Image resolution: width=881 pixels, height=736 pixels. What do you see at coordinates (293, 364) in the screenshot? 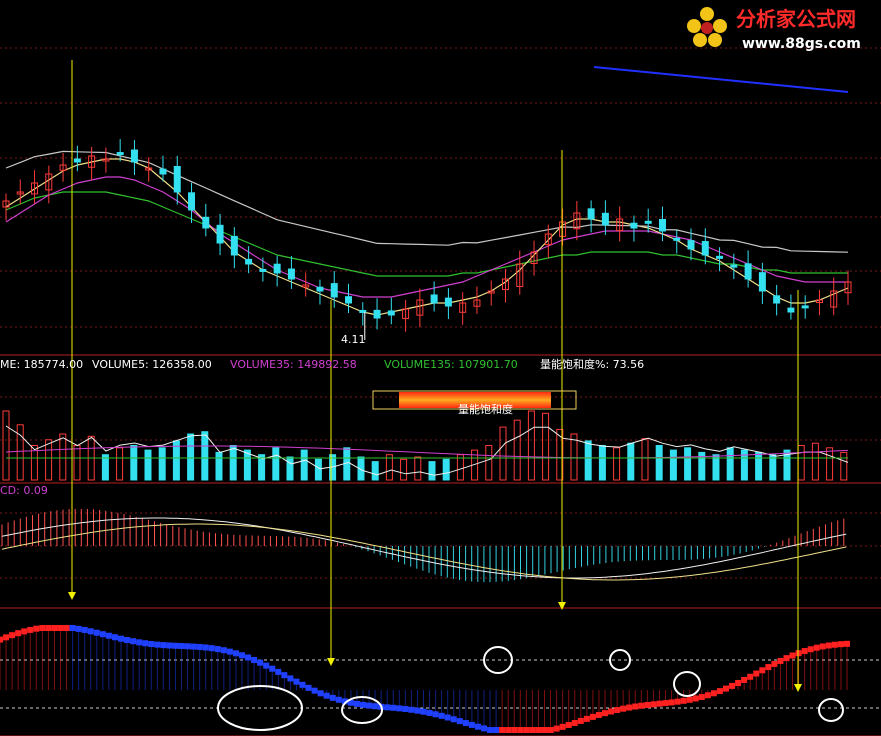
I see `volume-legend-vol35: VOLUME35: 149892.58` at bounding box center [293, 364].